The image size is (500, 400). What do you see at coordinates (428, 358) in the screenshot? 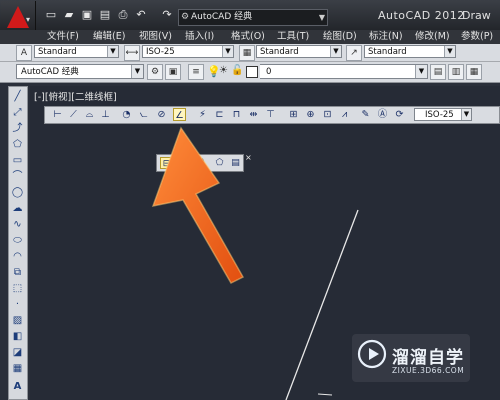
I see `watermark-brand: 溜溜自学` at bounding box center [428, 358].